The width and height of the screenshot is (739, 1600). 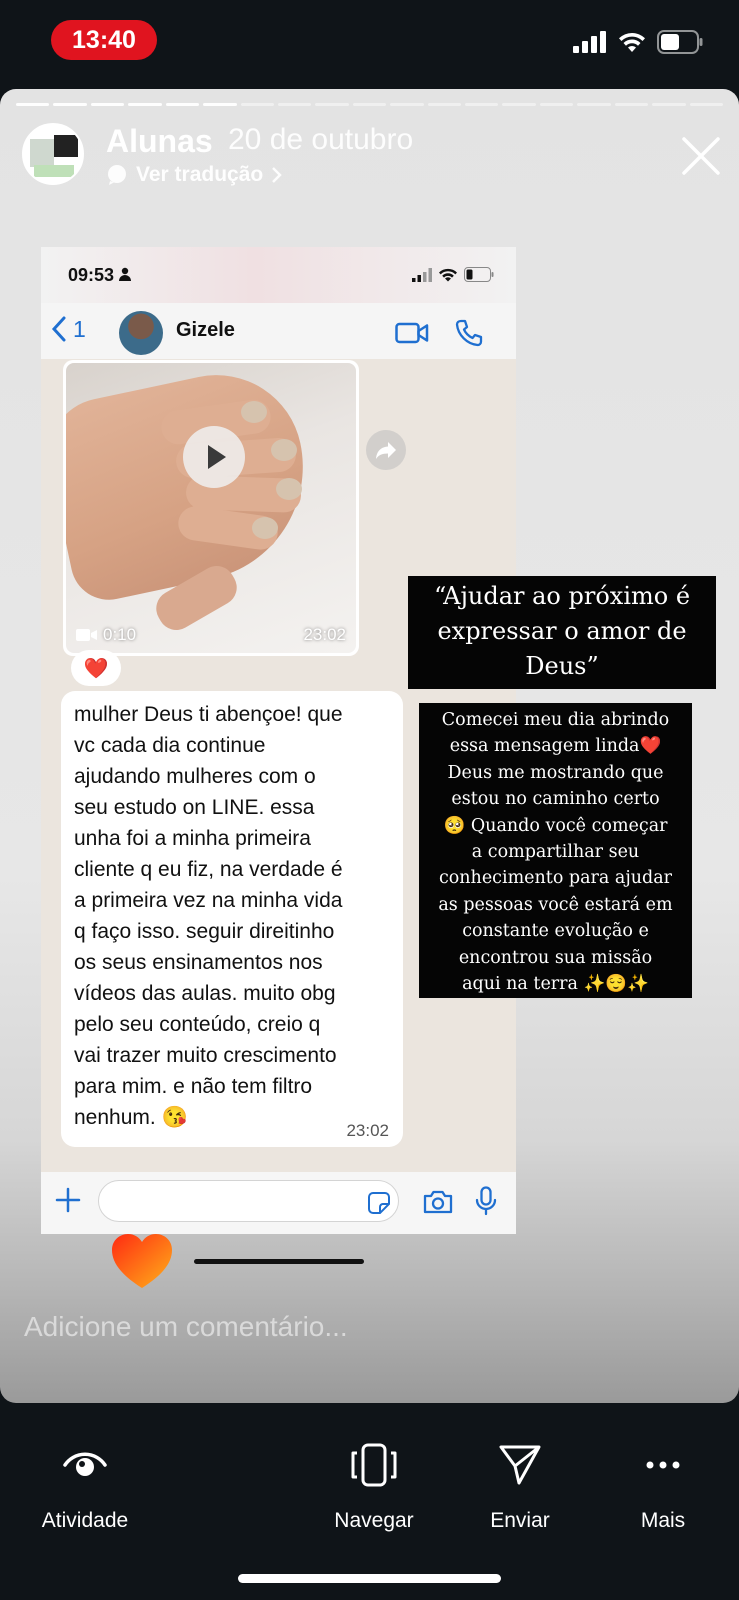 What do you see at coordinates (680, 42) in the screenshot?
I see `battery-icon` at bounding box center [680, 42].